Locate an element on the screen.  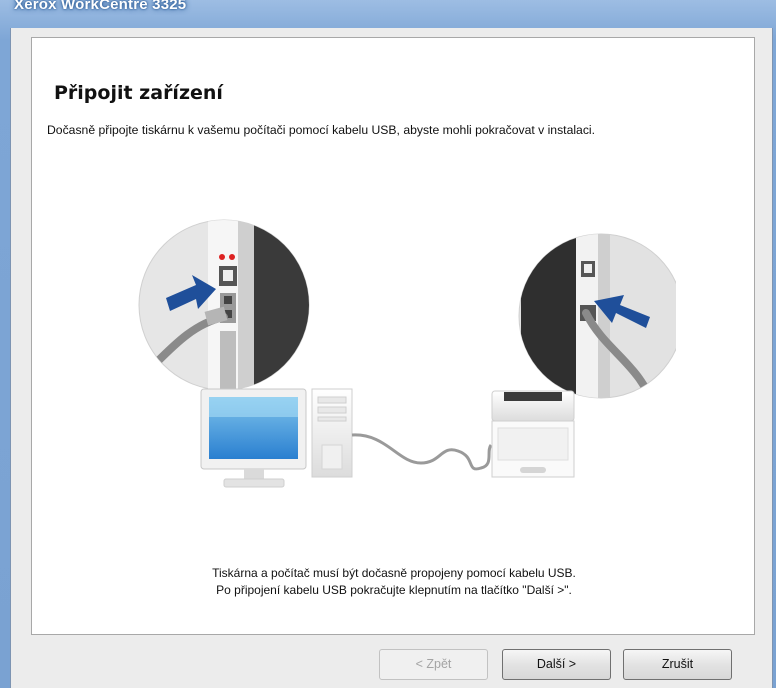
title-bar: Xerox WorkCentre 3325 is located at coordinates (388, 14).